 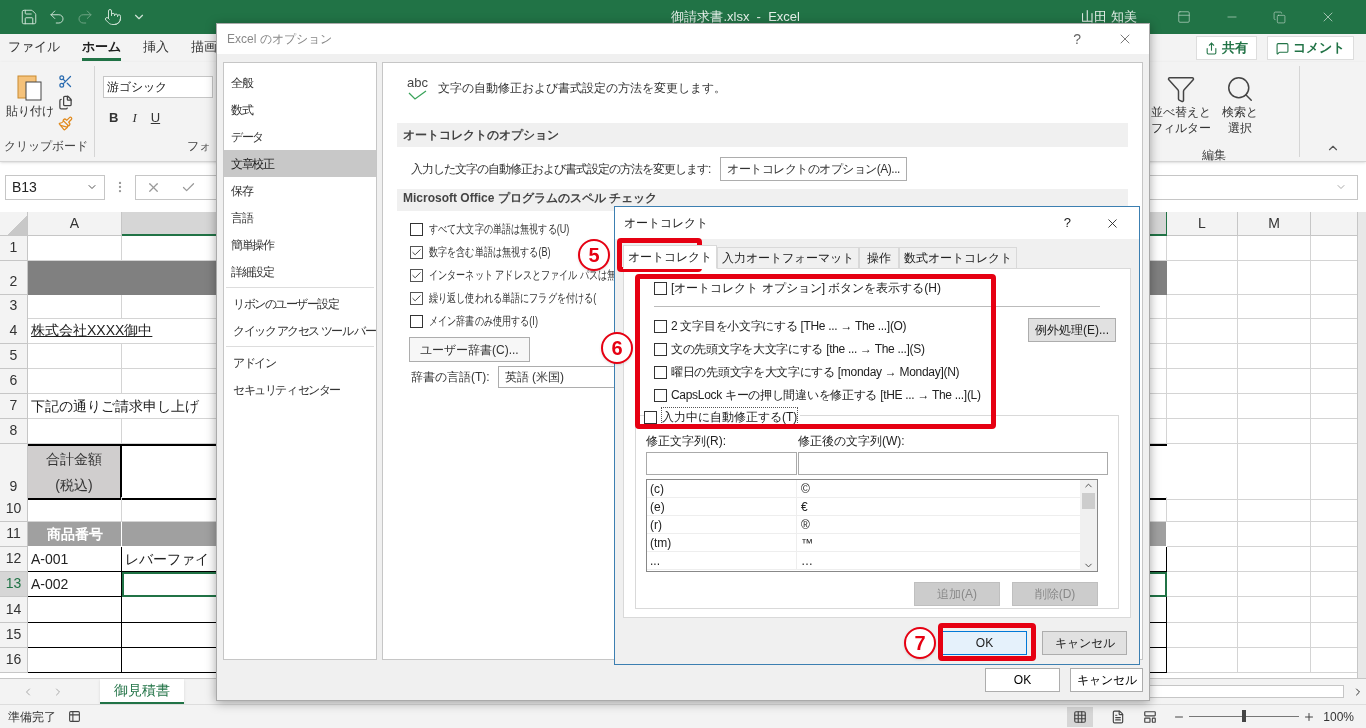 I want to click on nav-item: リボンのユーザー設定, so click(x=300, y=303).